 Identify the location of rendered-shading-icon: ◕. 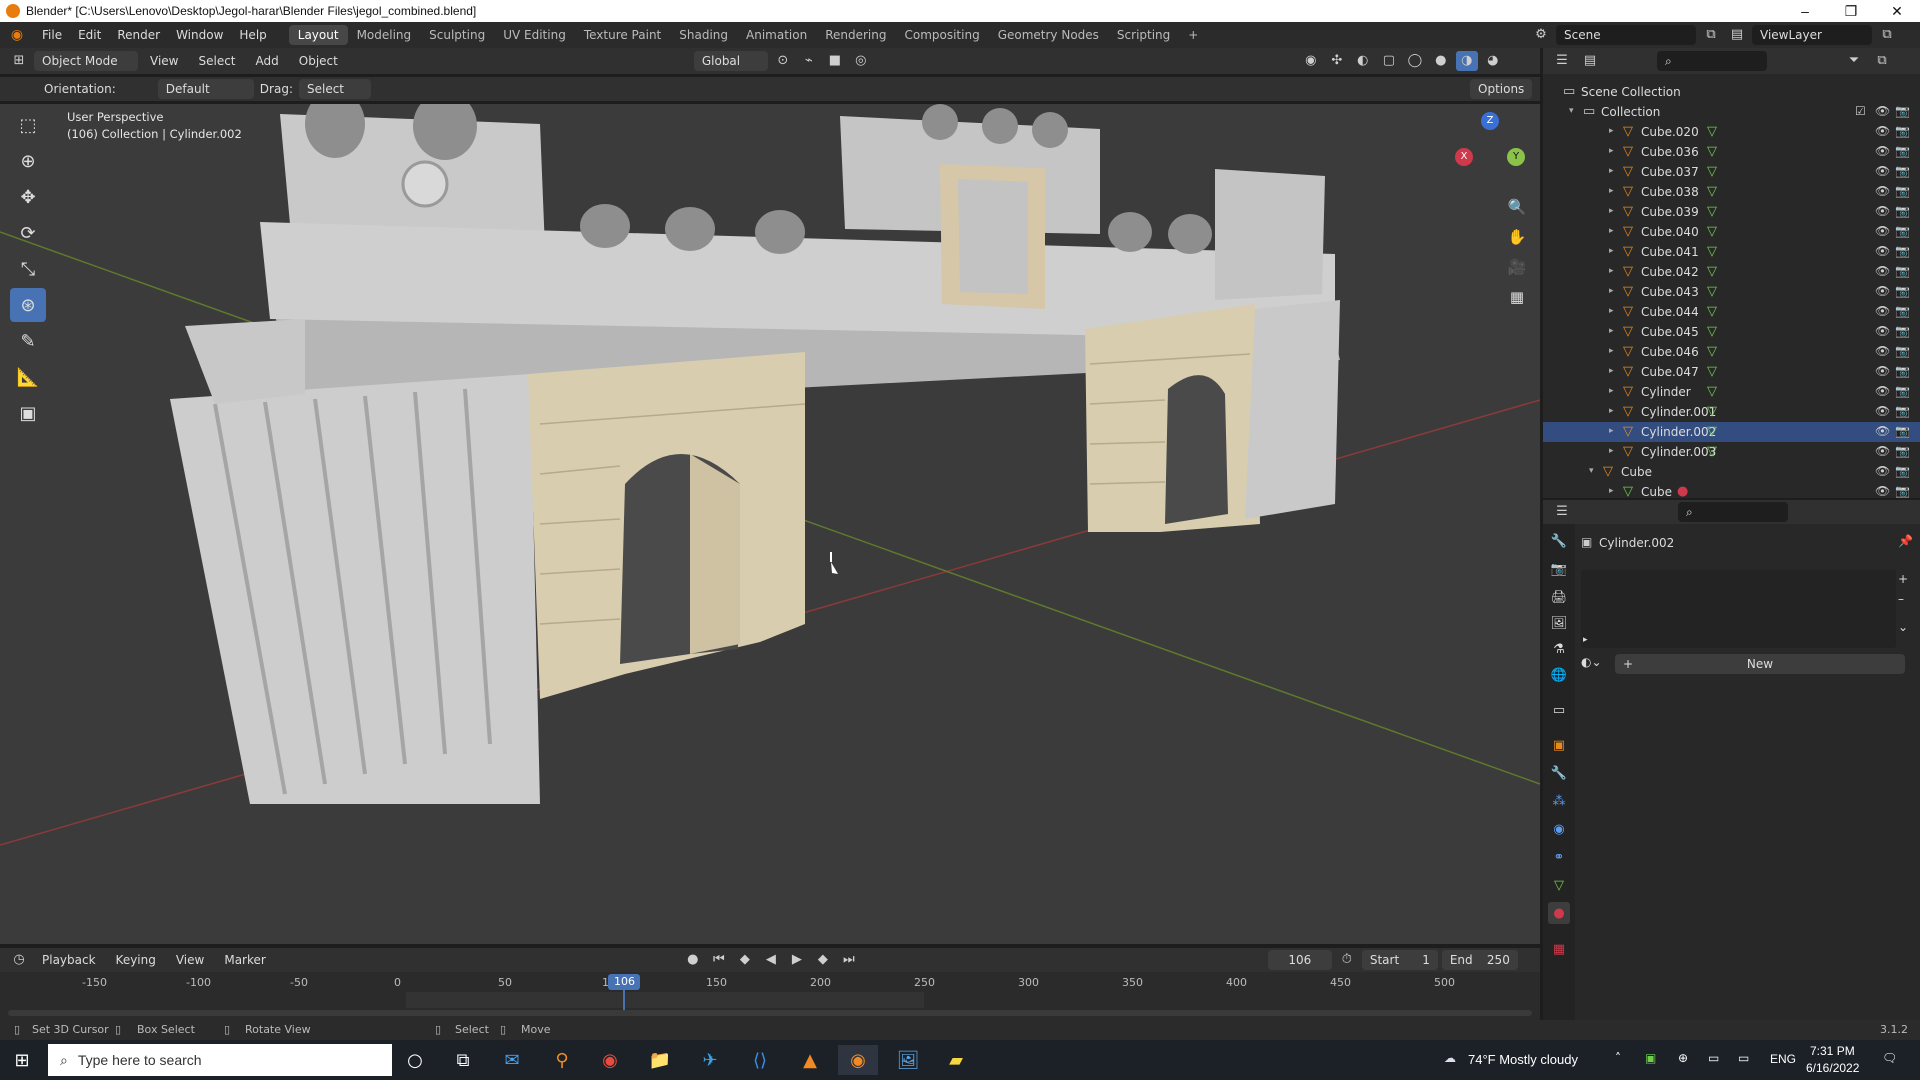
(1493, 61).